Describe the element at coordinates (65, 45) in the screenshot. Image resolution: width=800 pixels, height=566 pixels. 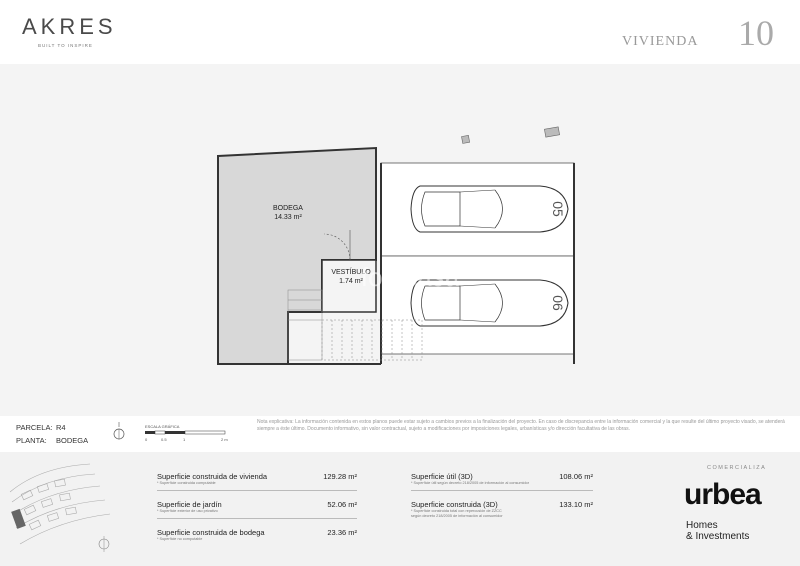
I see `akres-tagline: BUILT TO INSPIRE` at that location.